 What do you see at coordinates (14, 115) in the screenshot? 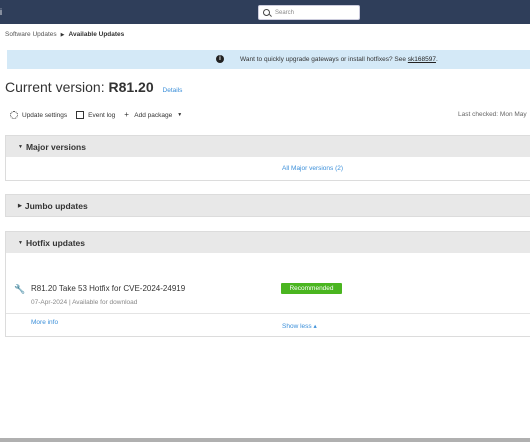
I see `gear-icon` at bounding box center [14, 115].